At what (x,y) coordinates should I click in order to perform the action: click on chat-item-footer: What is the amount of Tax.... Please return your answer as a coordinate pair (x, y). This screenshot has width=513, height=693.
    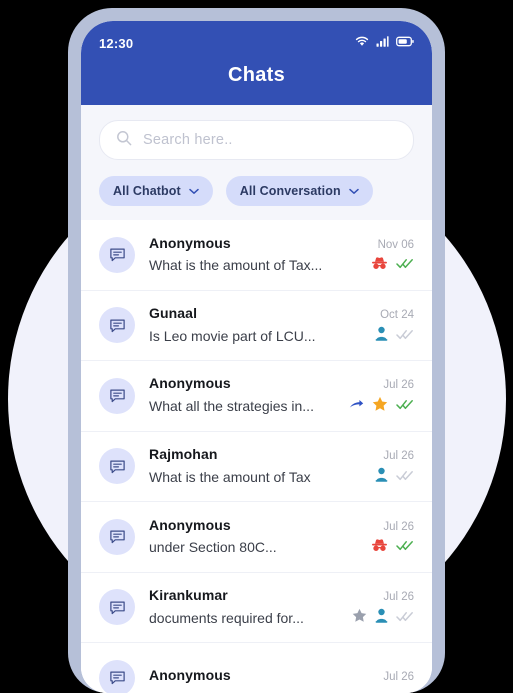
    Looking at the image, I should click on (281, 265).